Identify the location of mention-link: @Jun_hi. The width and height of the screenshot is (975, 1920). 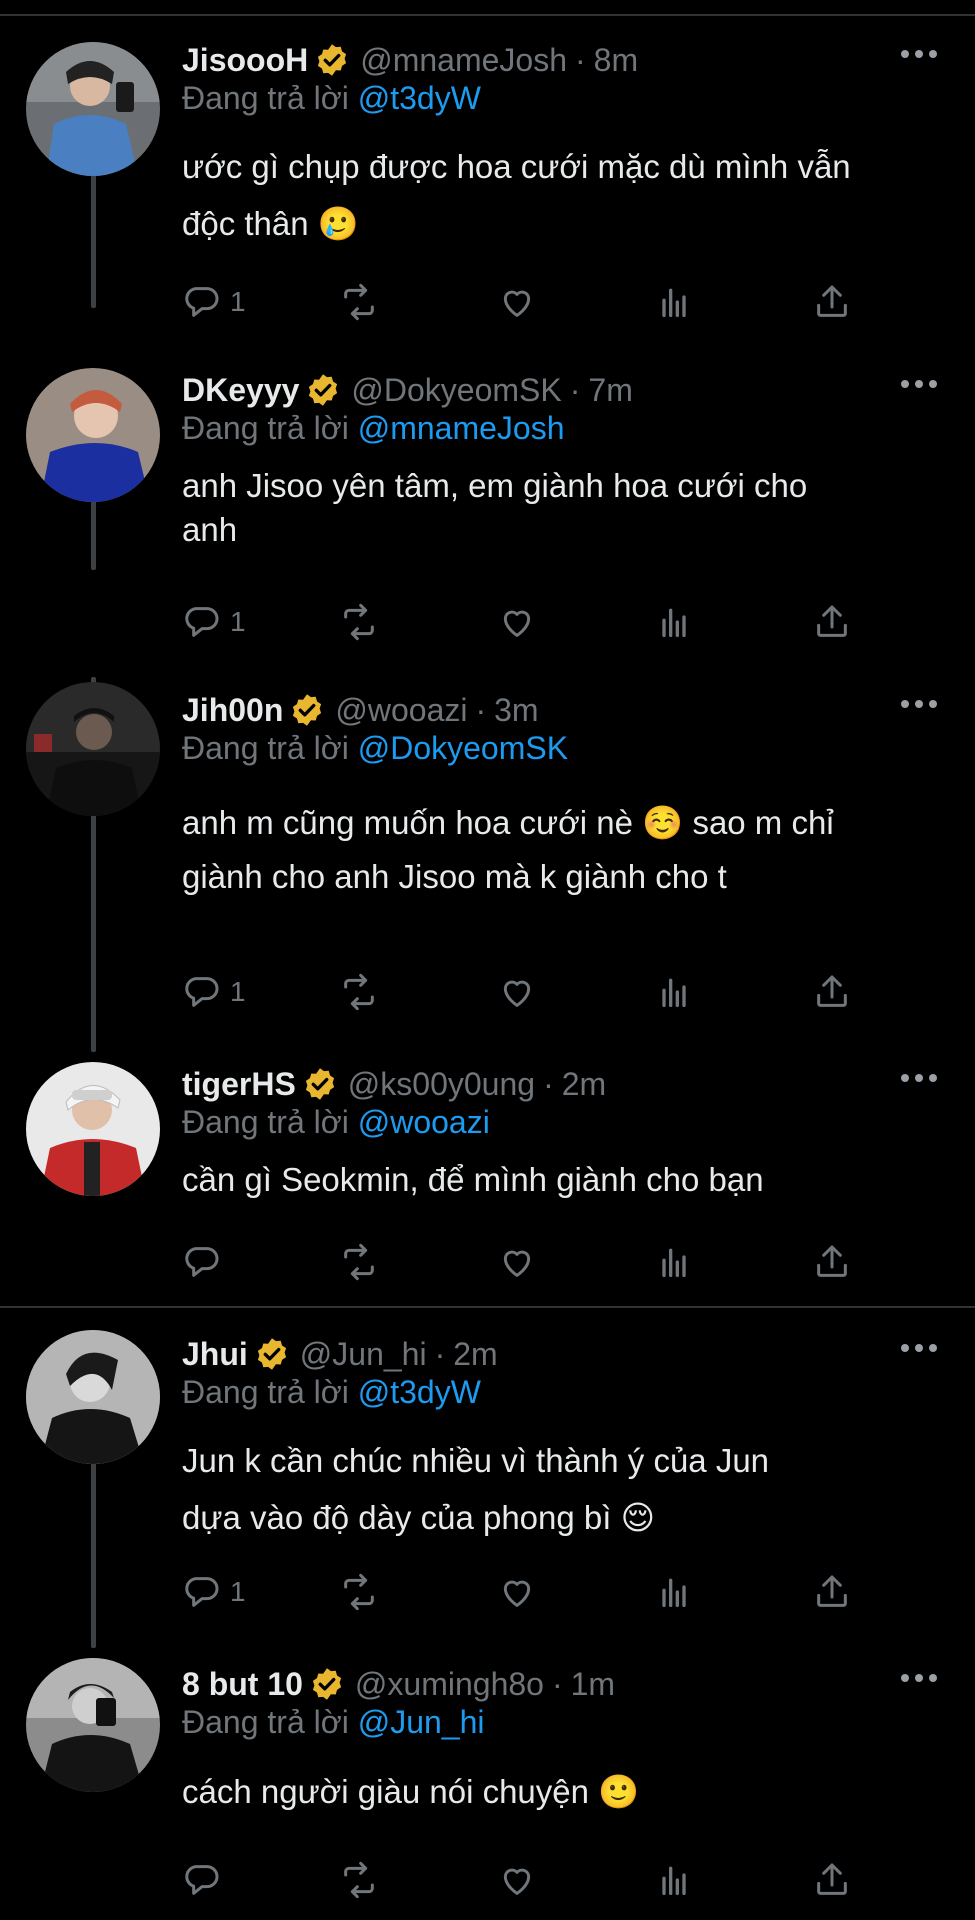
(421, 1722).